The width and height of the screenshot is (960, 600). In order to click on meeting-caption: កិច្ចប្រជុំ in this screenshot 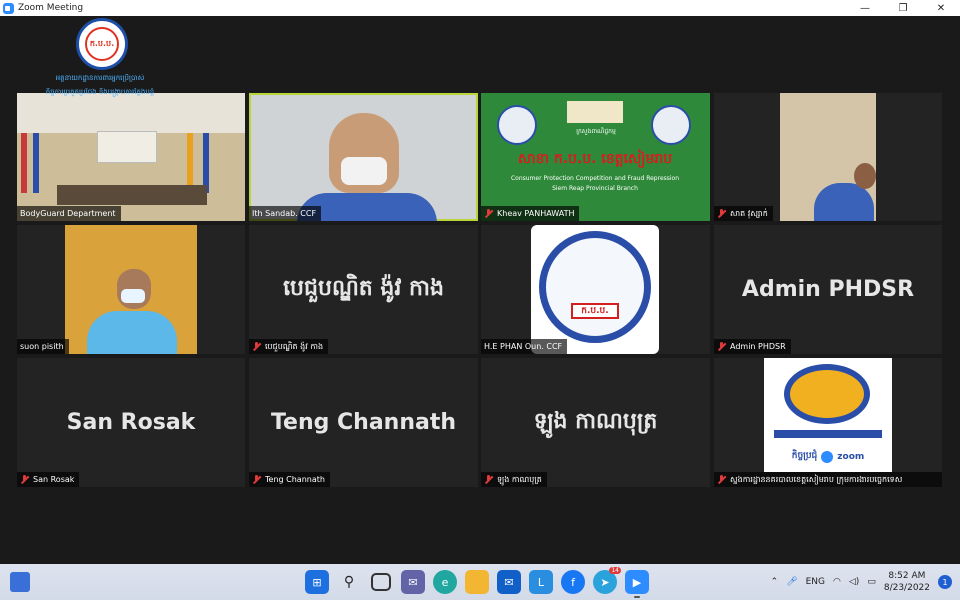, I will do `click(804, 456)`.